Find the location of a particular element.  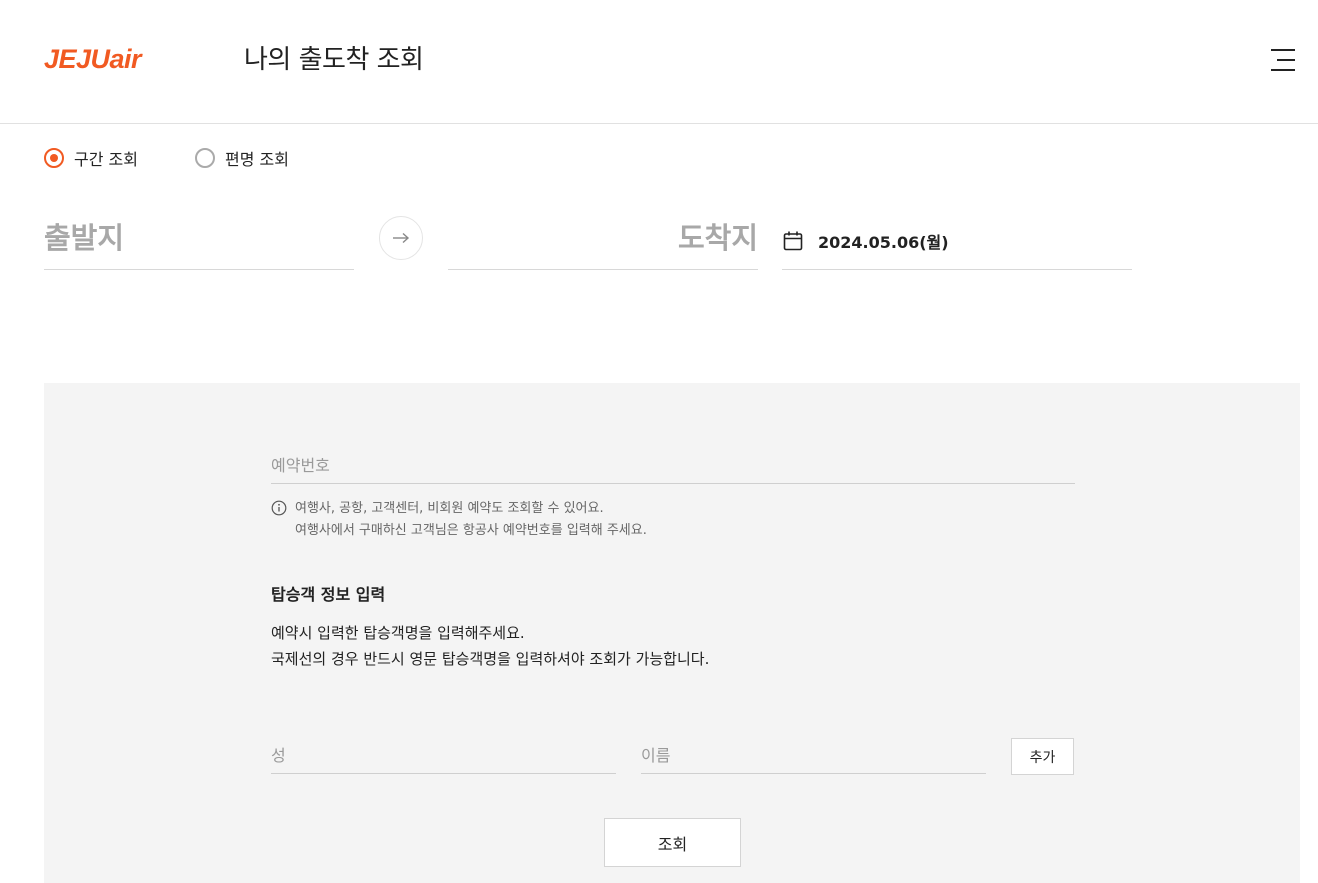

date-value: 2024.05.06(월) is located at coordinates (883, 242).